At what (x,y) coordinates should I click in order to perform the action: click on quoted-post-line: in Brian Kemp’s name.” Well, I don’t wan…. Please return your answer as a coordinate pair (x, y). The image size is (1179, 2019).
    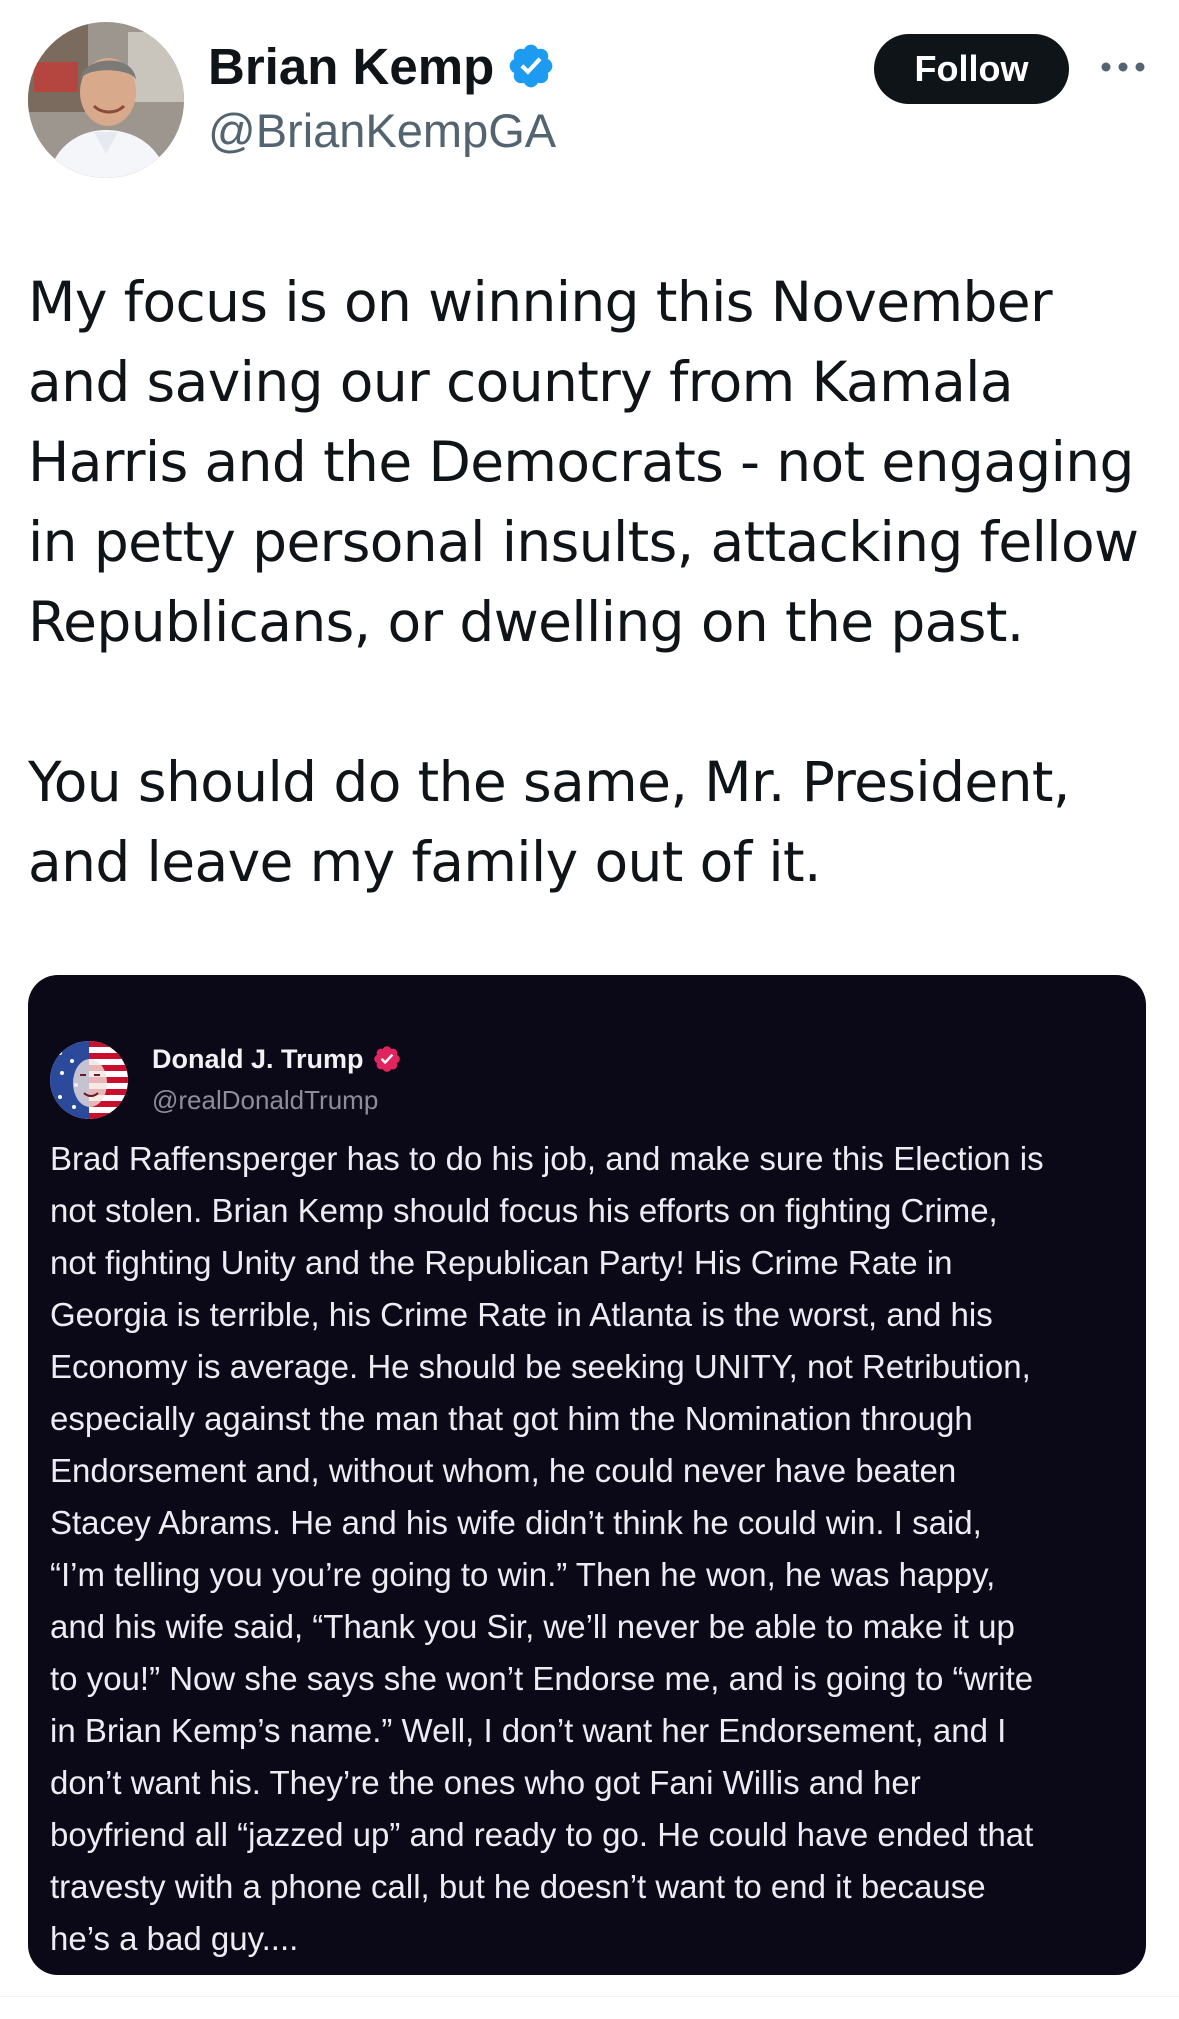
    Looking at the image, I should click on (528, 1730).